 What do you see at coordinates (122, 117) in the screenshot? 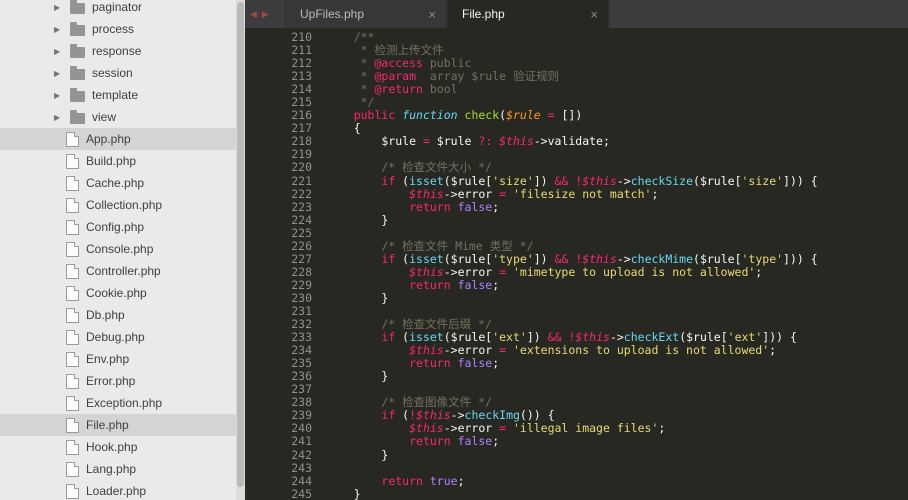
I see `folder-item-view: ▶ view` at bounding box center [122, 117].